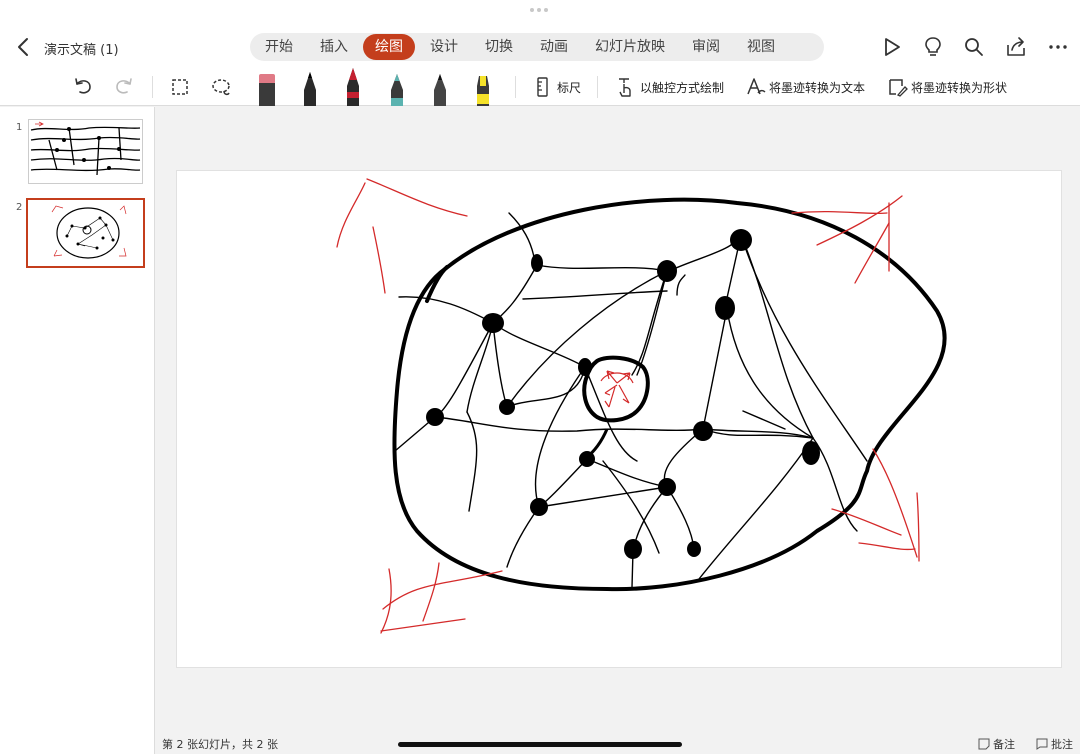 The height and width of the screenshot is (754, 1080). Describe the element at coordinates (626, 87) in the screenshot. I see `touch-draw-icon` at that location.